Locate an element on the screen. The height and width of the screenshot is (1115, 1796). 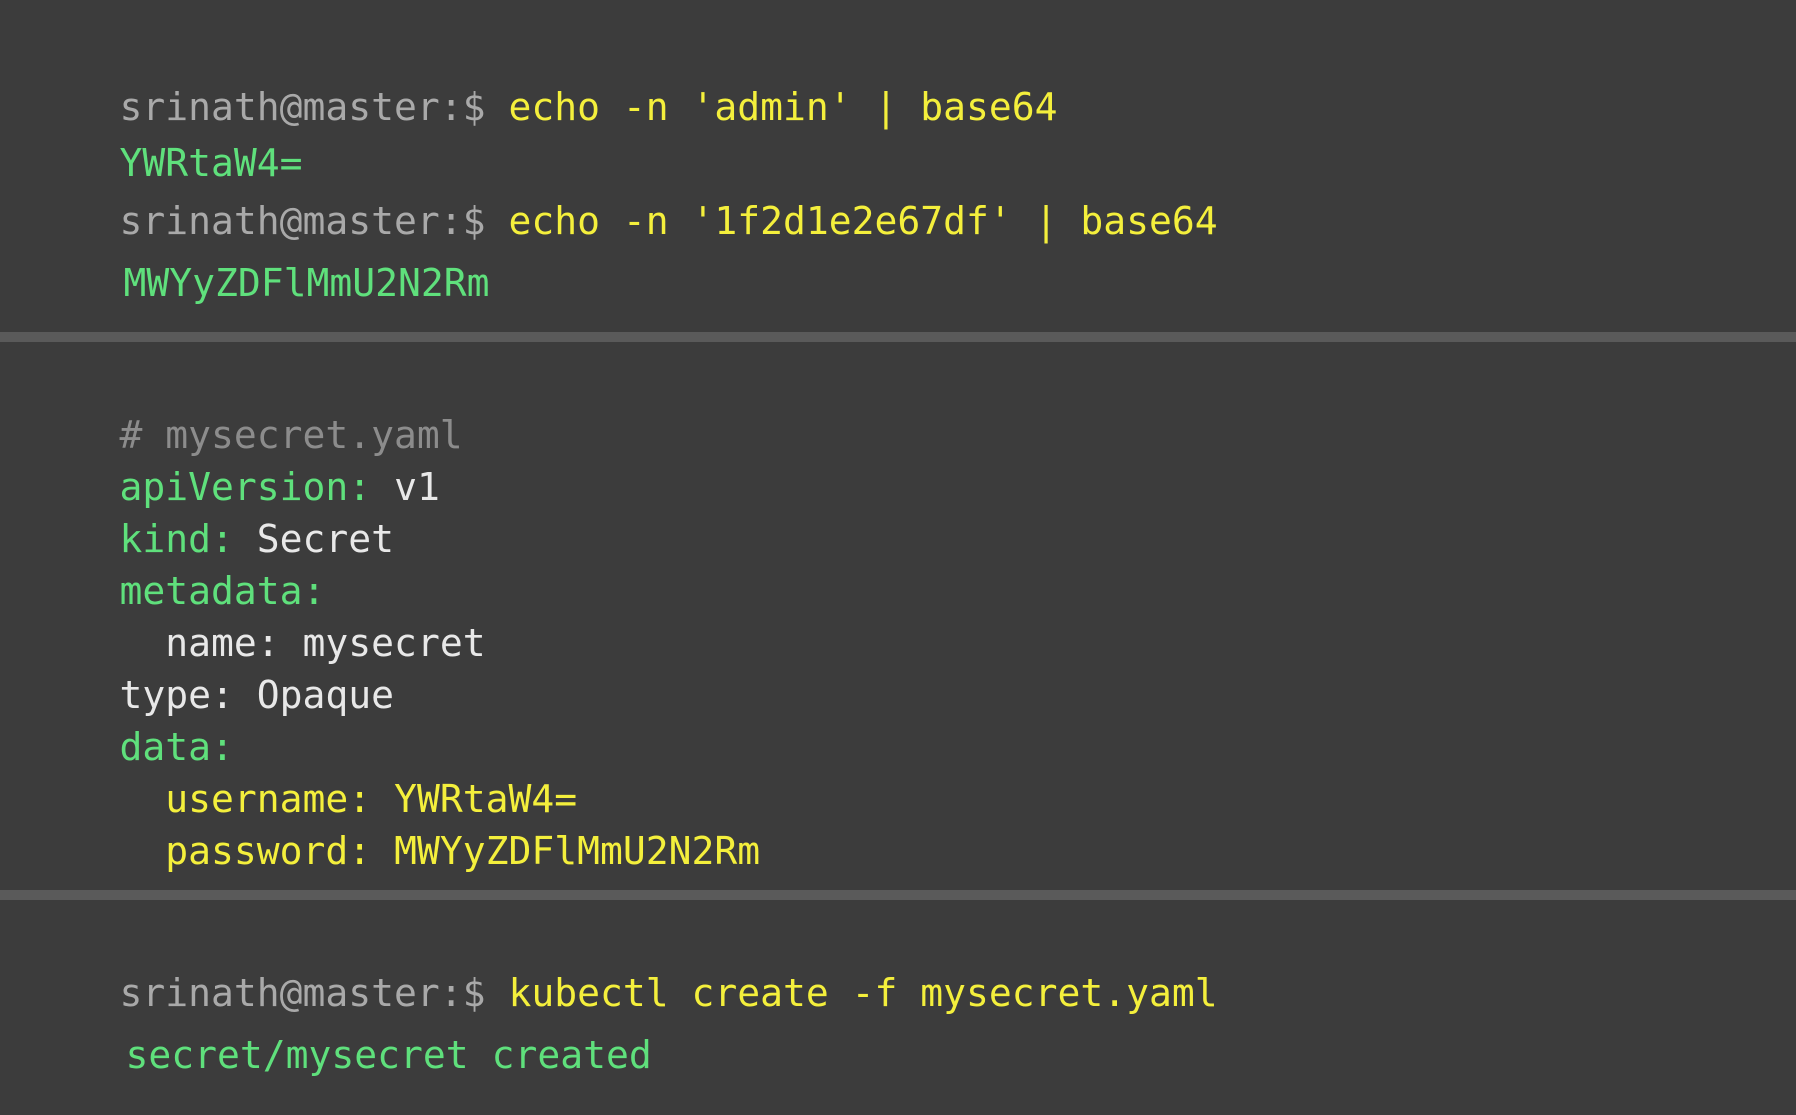
yaml-value: MWYyZDFlMmU2N2Rm is located at coordinates (566, 851).